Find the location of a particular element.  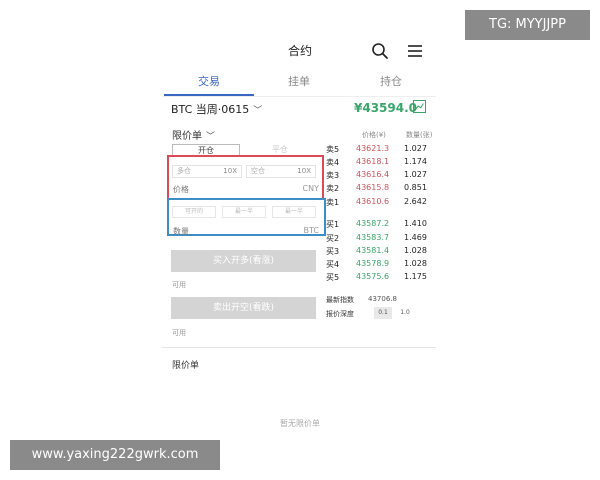

depth-option-0-1: 0.1 is located at coordinates (383, 313).